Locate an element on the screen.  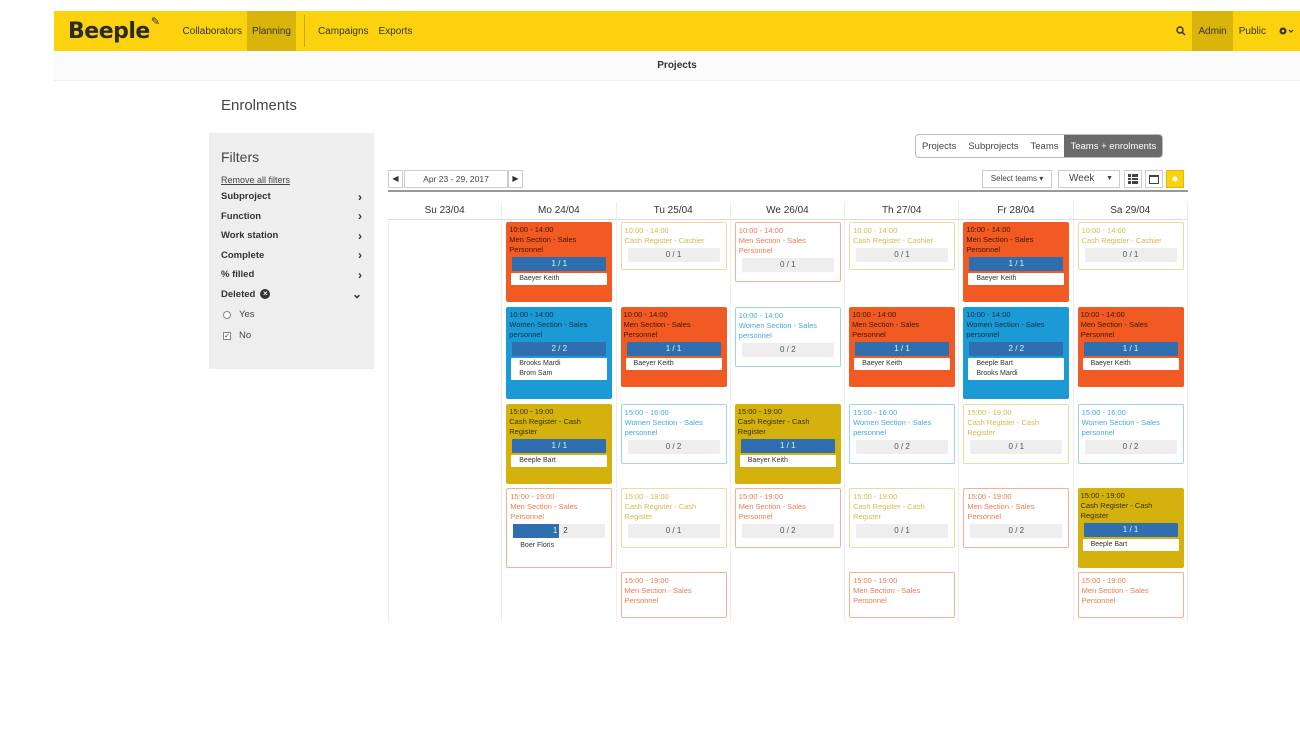
shift-title: Women Section - Sales personnel is located at coordinates (892, 427).